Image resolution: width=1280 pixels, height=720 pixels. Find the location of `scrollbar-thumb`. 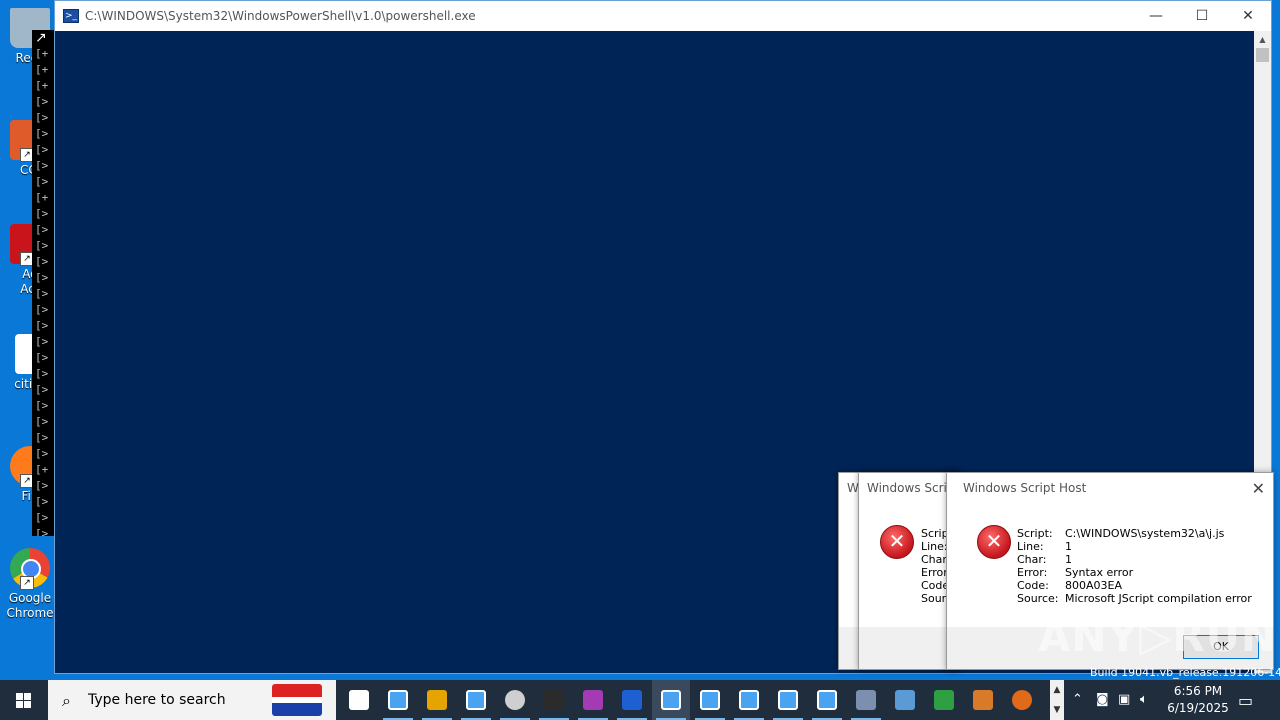

scrollbar-thumb is located at coordinates (1262, 55).